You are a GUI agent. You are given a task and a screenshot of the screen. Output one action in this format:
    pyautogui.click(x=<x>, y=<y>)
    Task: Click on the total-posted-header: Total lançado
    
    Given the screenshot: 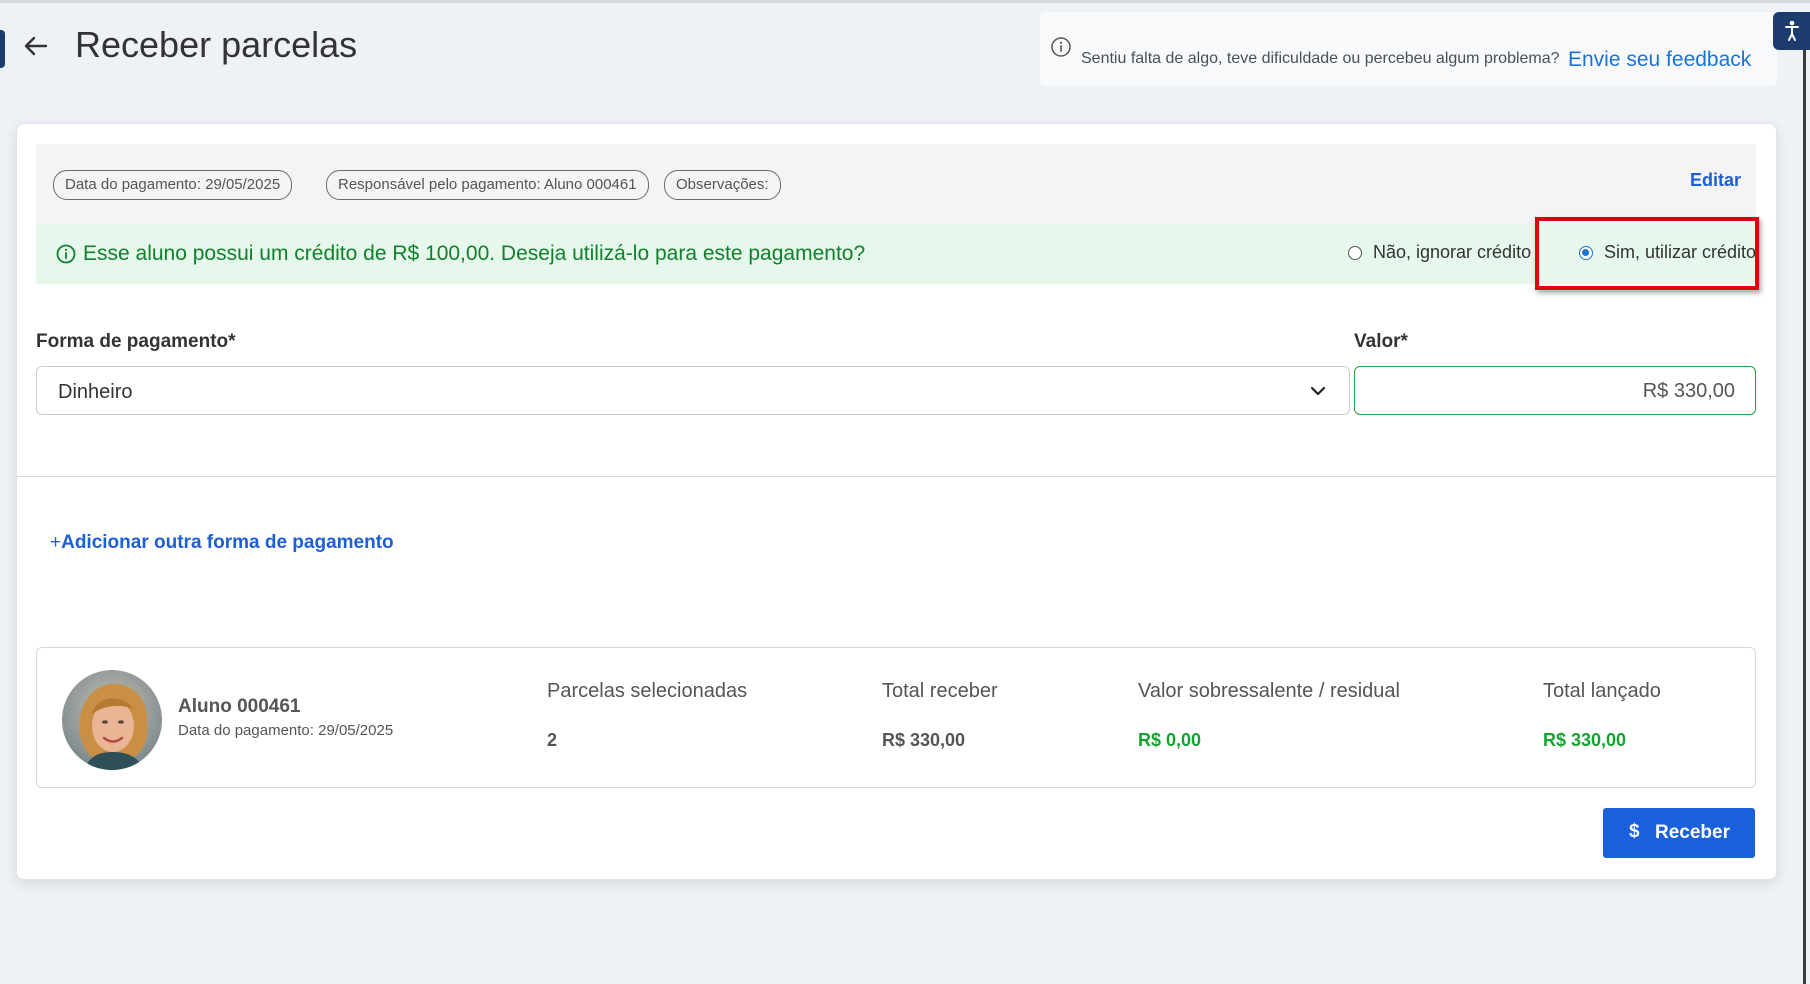 What is the action you would take?
    pyautogui.click(x=1602, y=691)
    